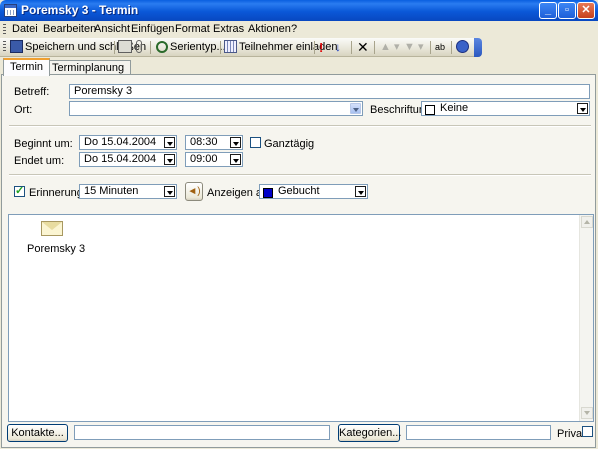  What do you see at coordinates (414, 47) in the screenshot?
I see `next-item-icon: ▼ ▾` at bounding box center [414, 47].